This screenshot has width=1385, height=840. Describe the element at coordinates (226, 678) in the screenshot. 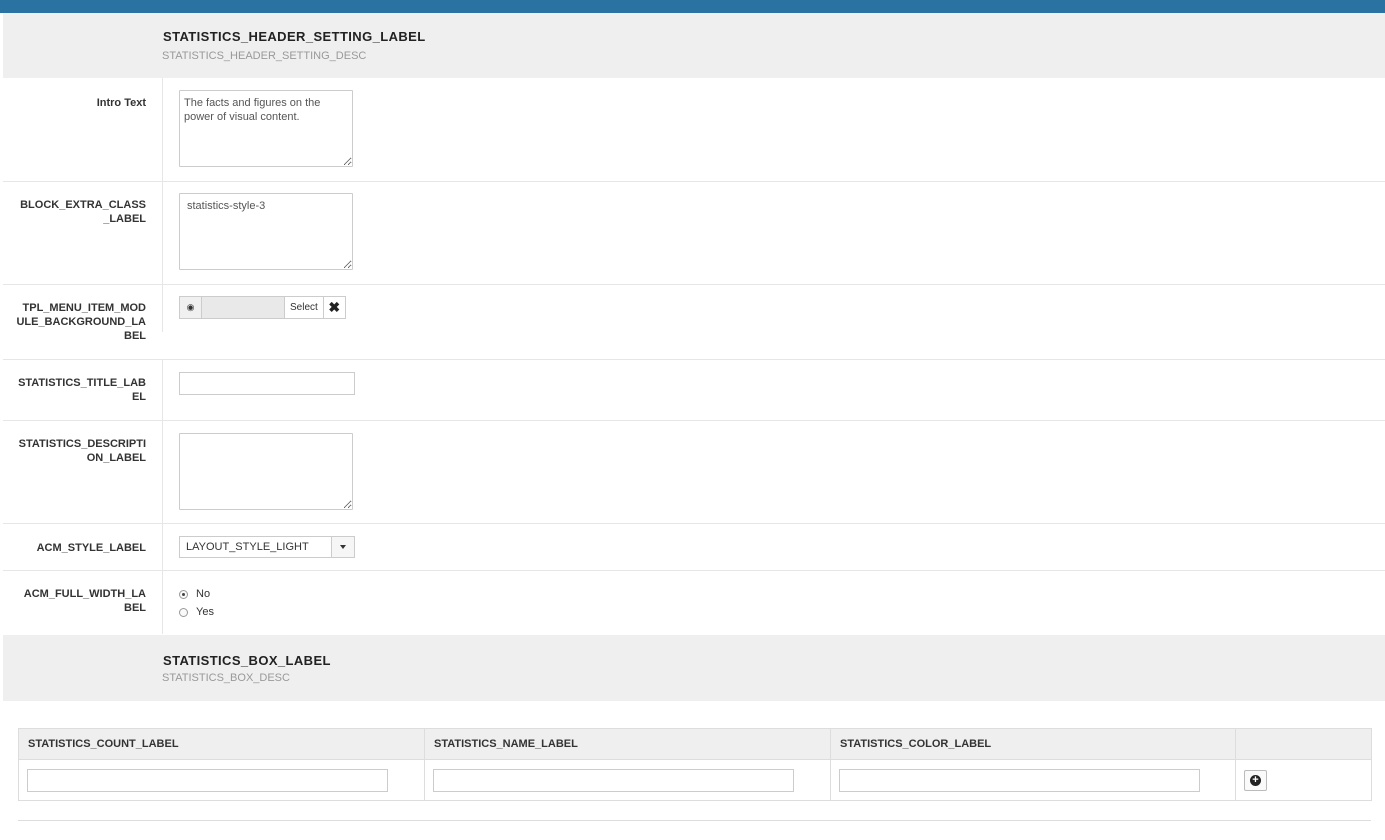

I see `section-desc: STATISTICS_BOX_DESC` at that location.